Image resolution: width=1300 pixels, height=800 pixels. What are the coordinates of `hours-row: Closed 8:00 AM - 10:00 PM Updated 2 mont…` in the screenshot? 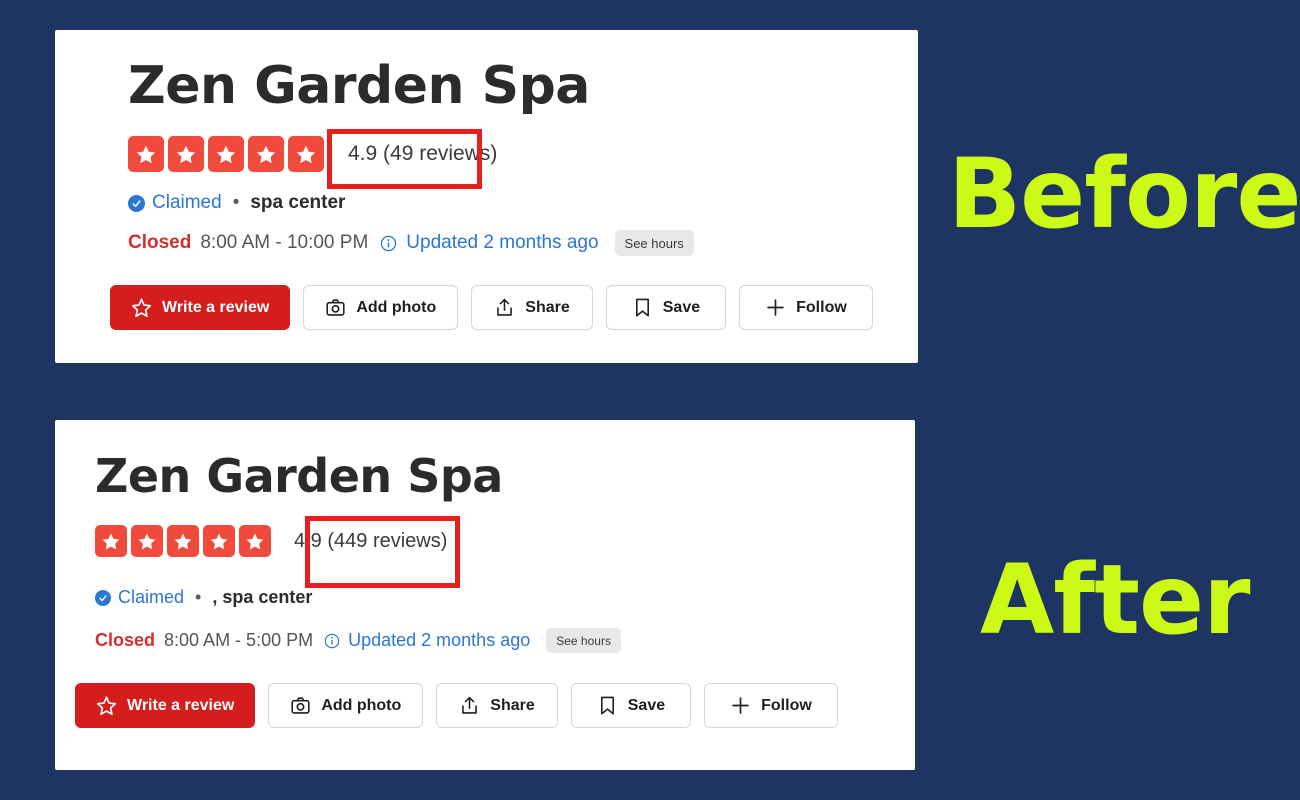 It's located at (411, 243).